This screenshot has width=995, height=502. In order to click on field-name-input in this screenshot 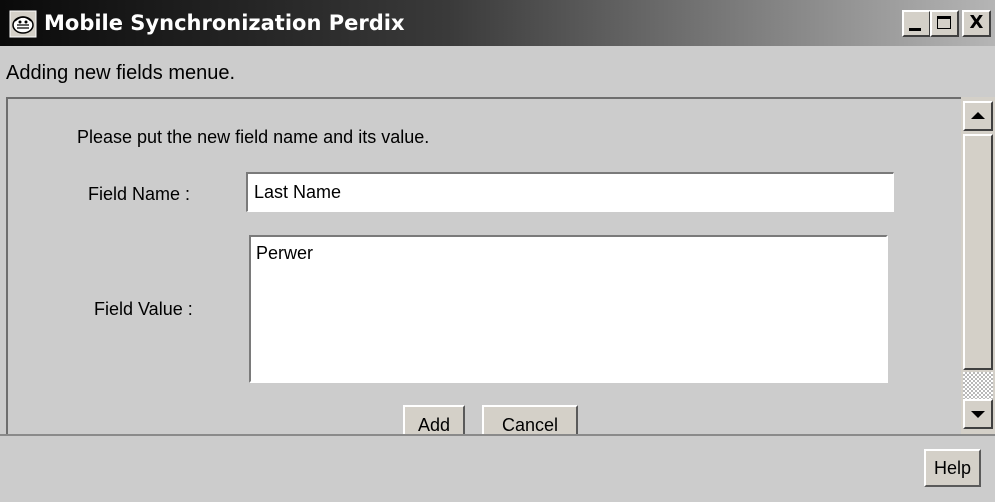, I will do `click(570, 192)`.